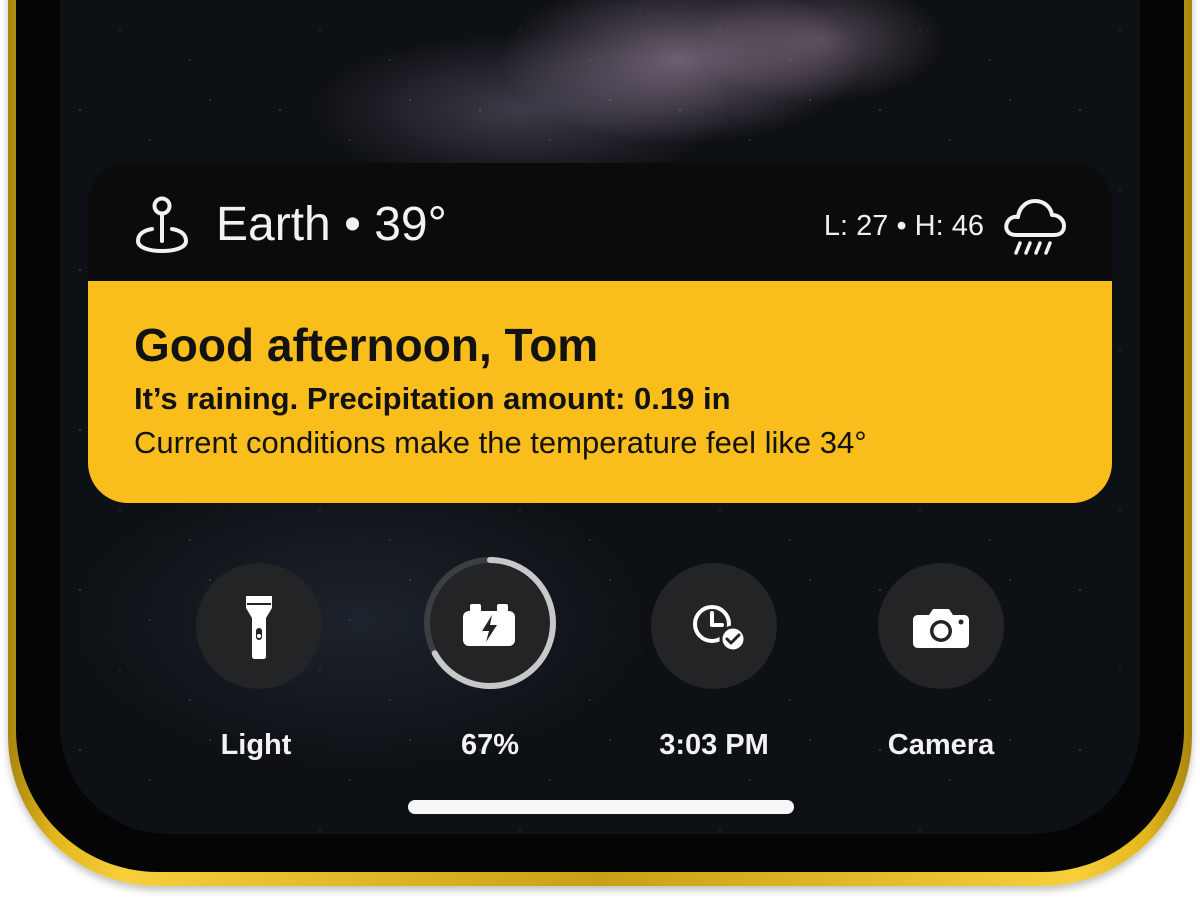 This screenshot has height=900, width=1200. I want to click on location-temperature: Earth • 39°, so click(331, 225).